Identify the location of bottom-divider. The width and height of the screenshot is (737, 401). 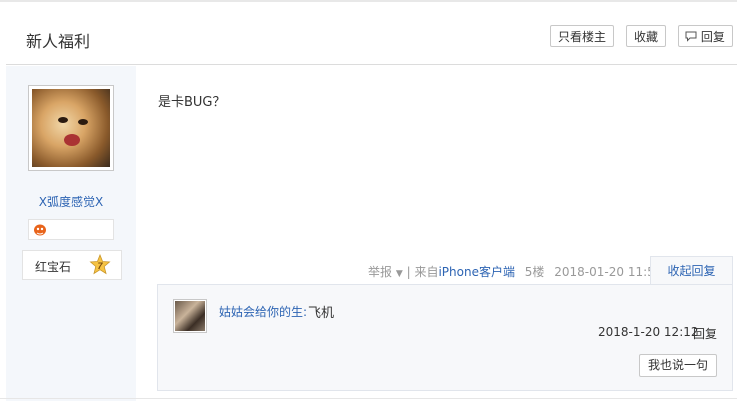
(368, 398).